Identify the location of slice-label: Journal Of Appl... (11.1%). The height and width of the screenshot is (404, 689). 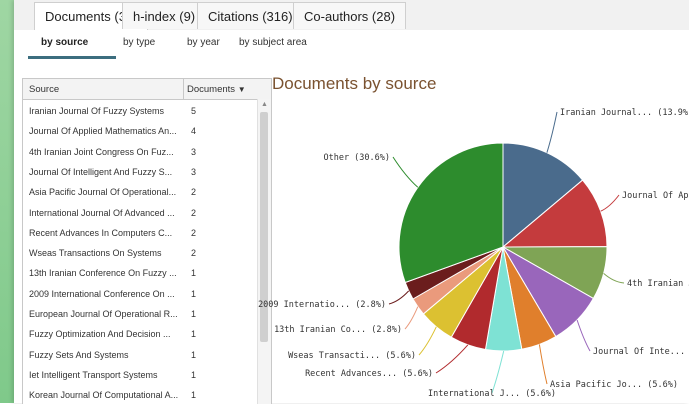
(655, 196).